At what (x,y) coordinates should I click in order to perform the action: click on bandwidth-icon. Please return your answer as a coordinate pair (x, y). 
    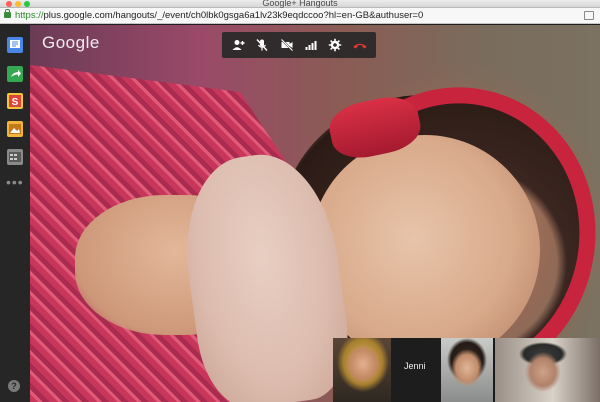
    Looking at the image, I should click on (311, 45).